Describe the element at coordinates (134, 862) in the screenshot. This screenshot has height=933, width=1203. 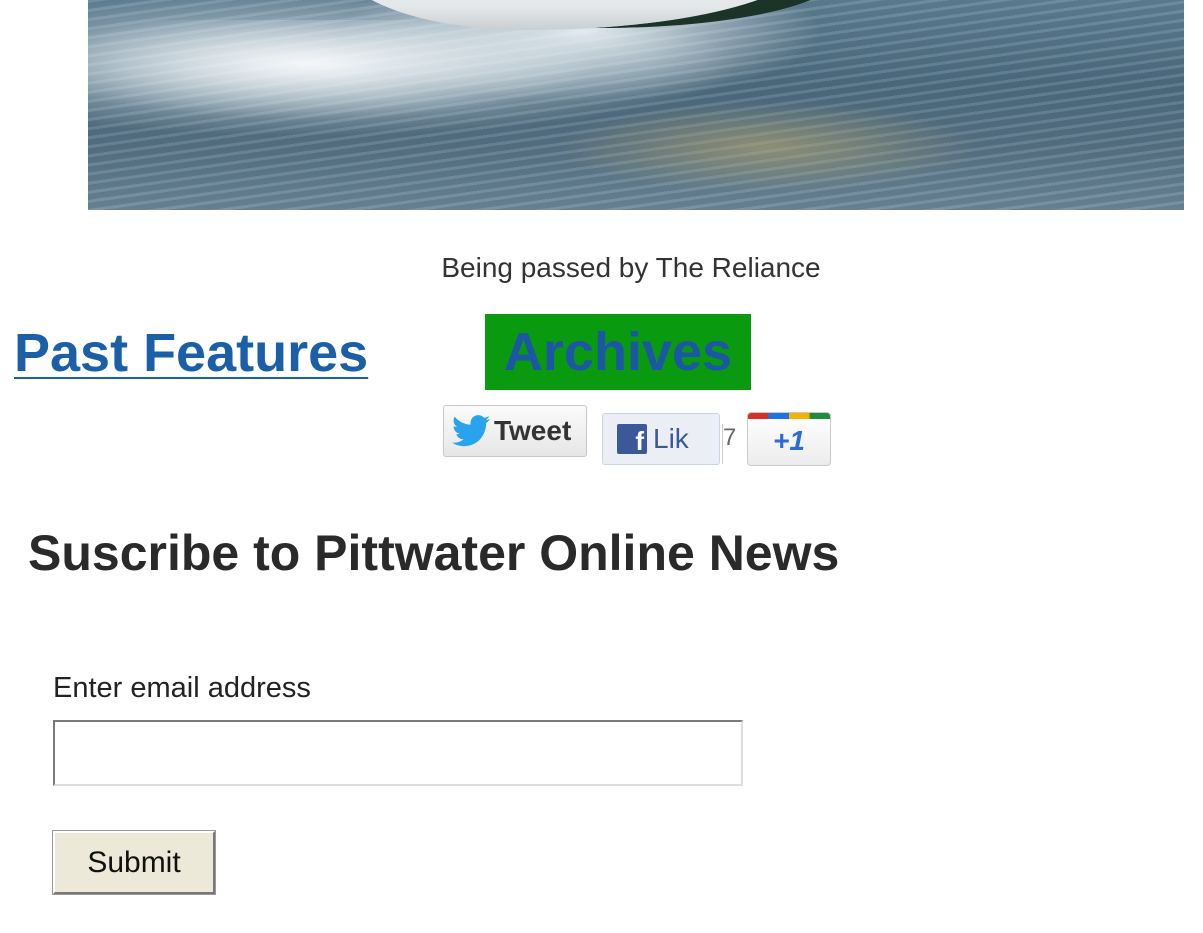
I see `submit-button: Submit` at that location.